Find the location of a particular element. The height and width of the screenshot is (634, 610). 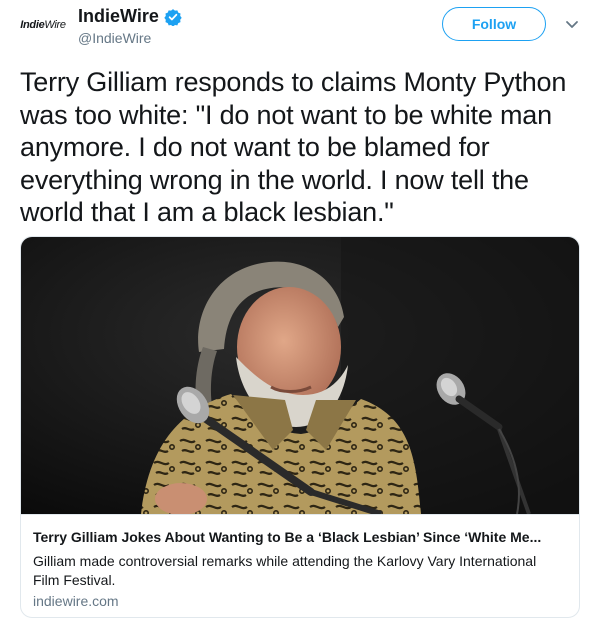

tweet-header: Indie Wire IndieWire @IndieWire Follow is located at coordinates (305, 28).